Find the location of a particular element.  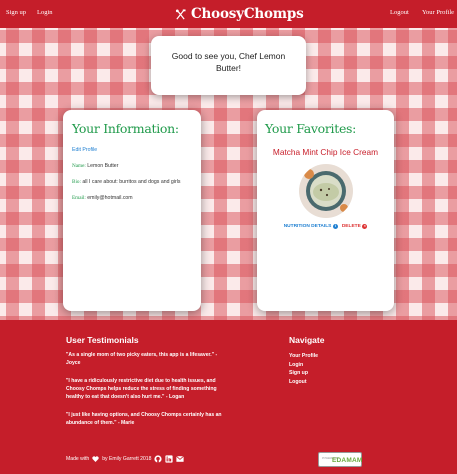

nutrition-details-button: NUTRITION DETAILS i is located at coordinates (310, 226).